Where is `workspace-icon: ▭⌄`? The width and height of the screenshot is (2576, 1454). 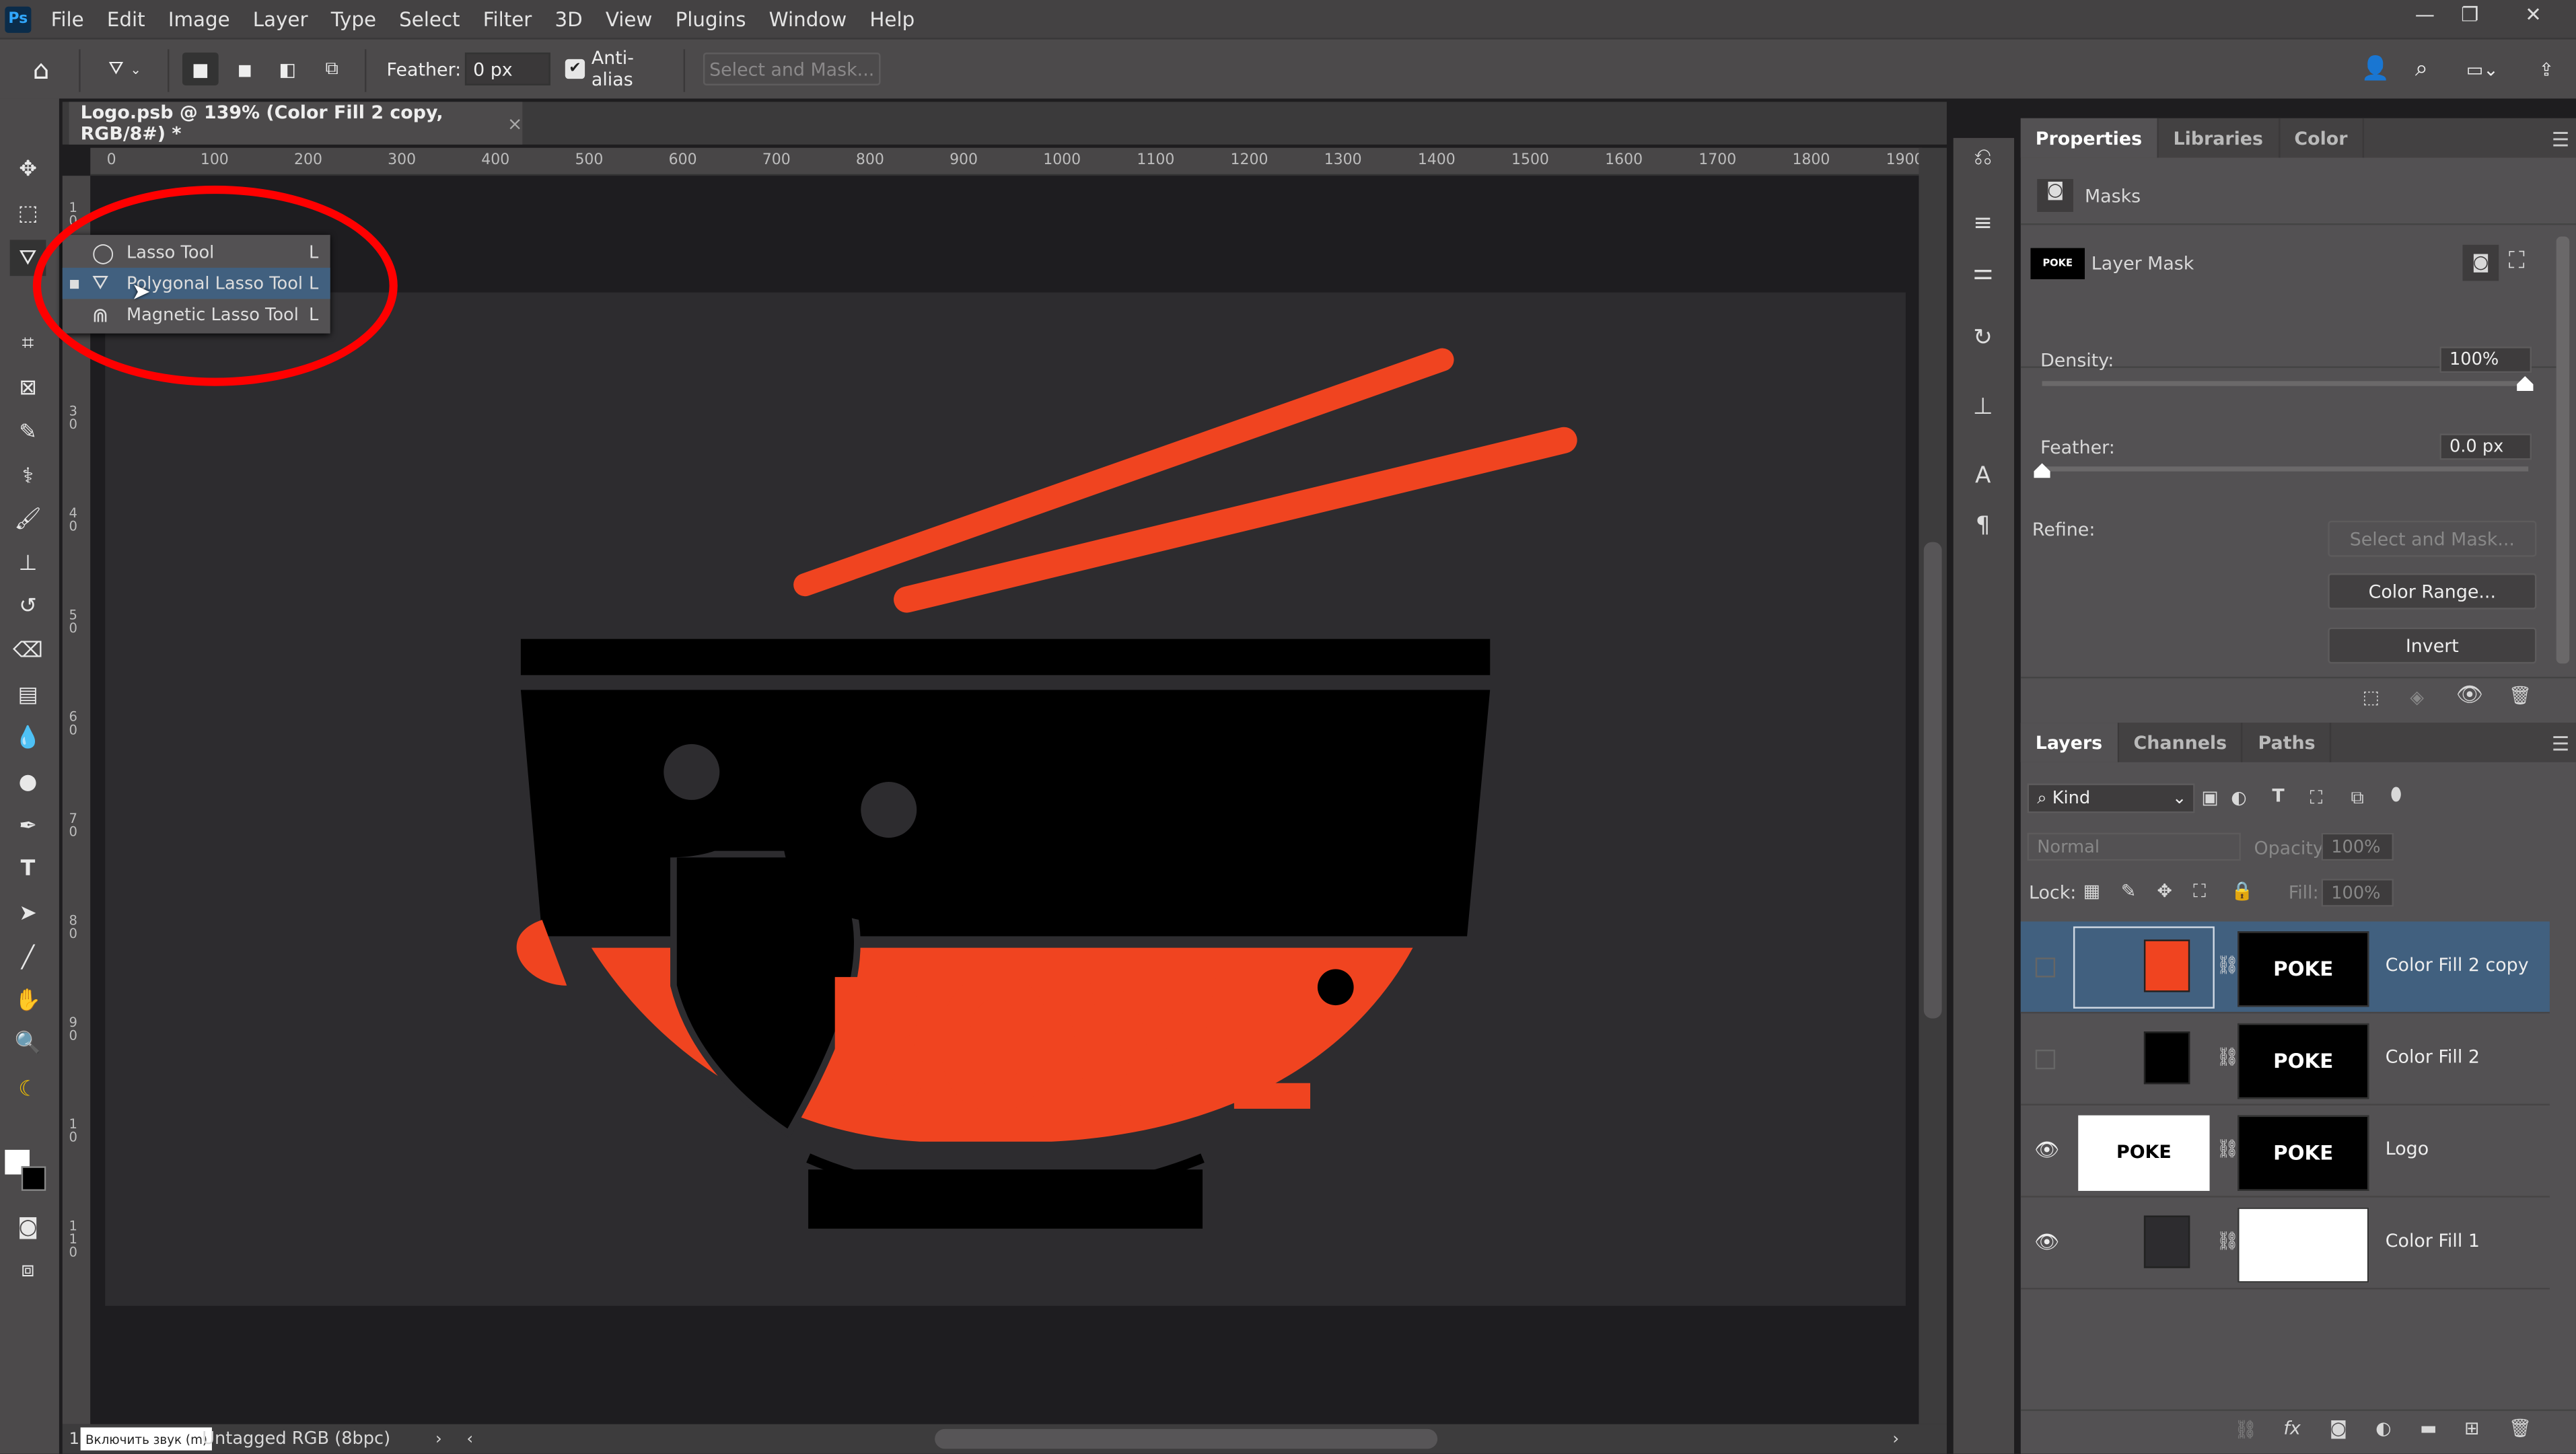 workspace-icon: ▭⌄ is located at coordinates (2482, 68).